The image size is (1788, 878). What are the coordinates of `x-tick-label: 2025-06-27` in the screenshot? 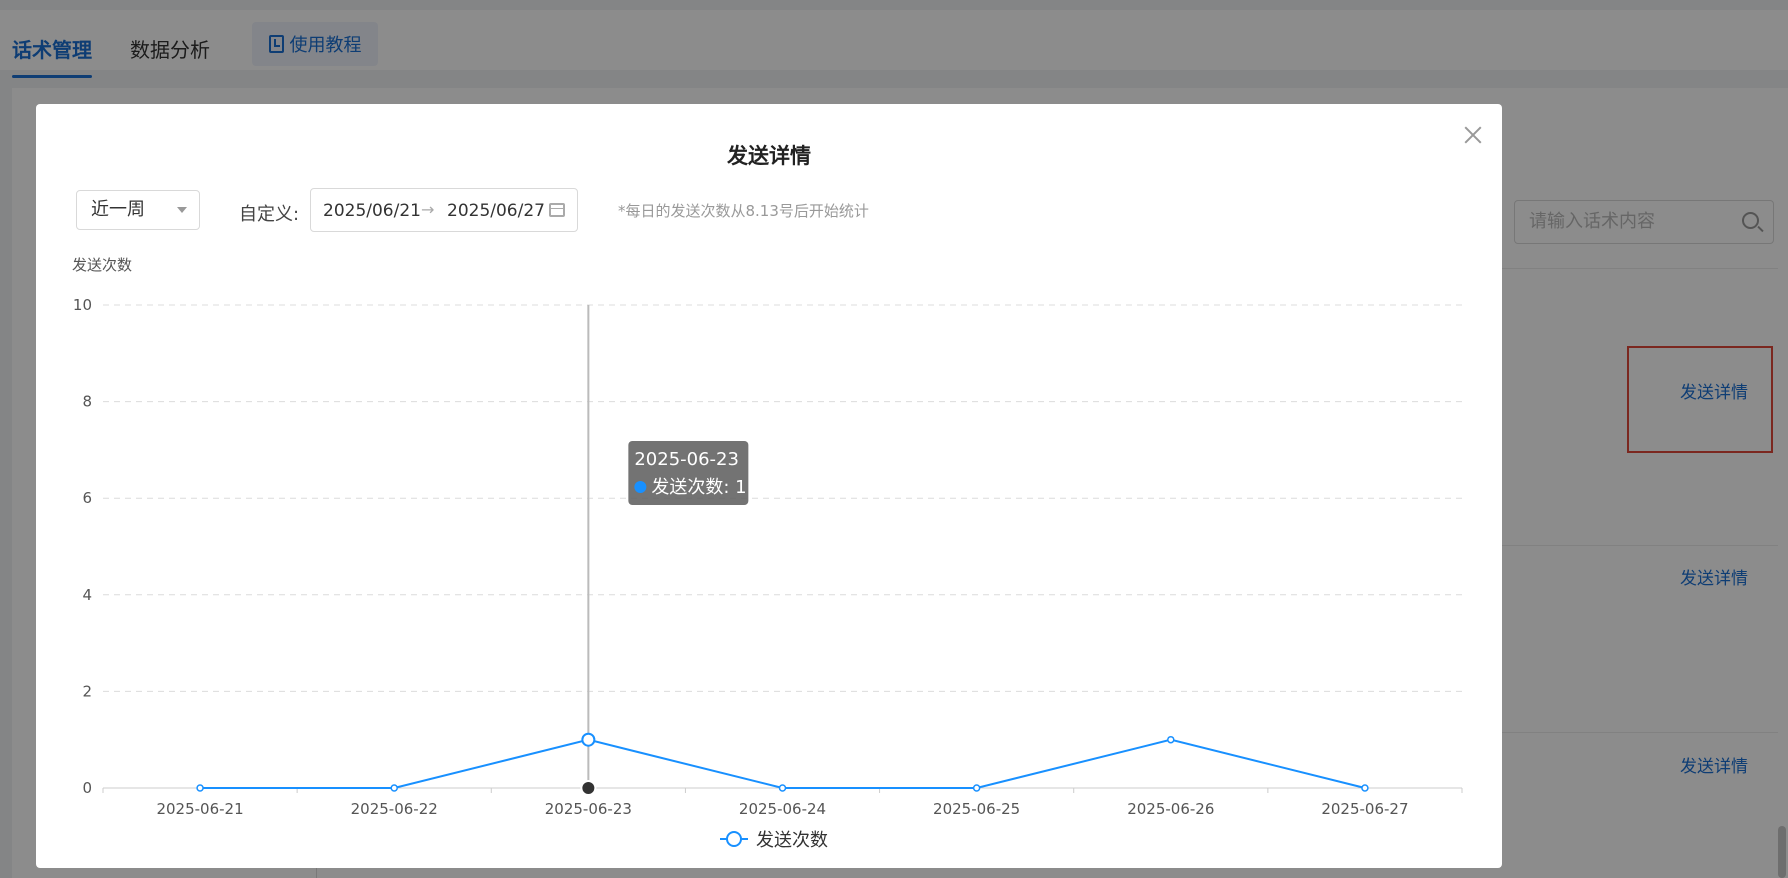 It's located at (1364, 809).